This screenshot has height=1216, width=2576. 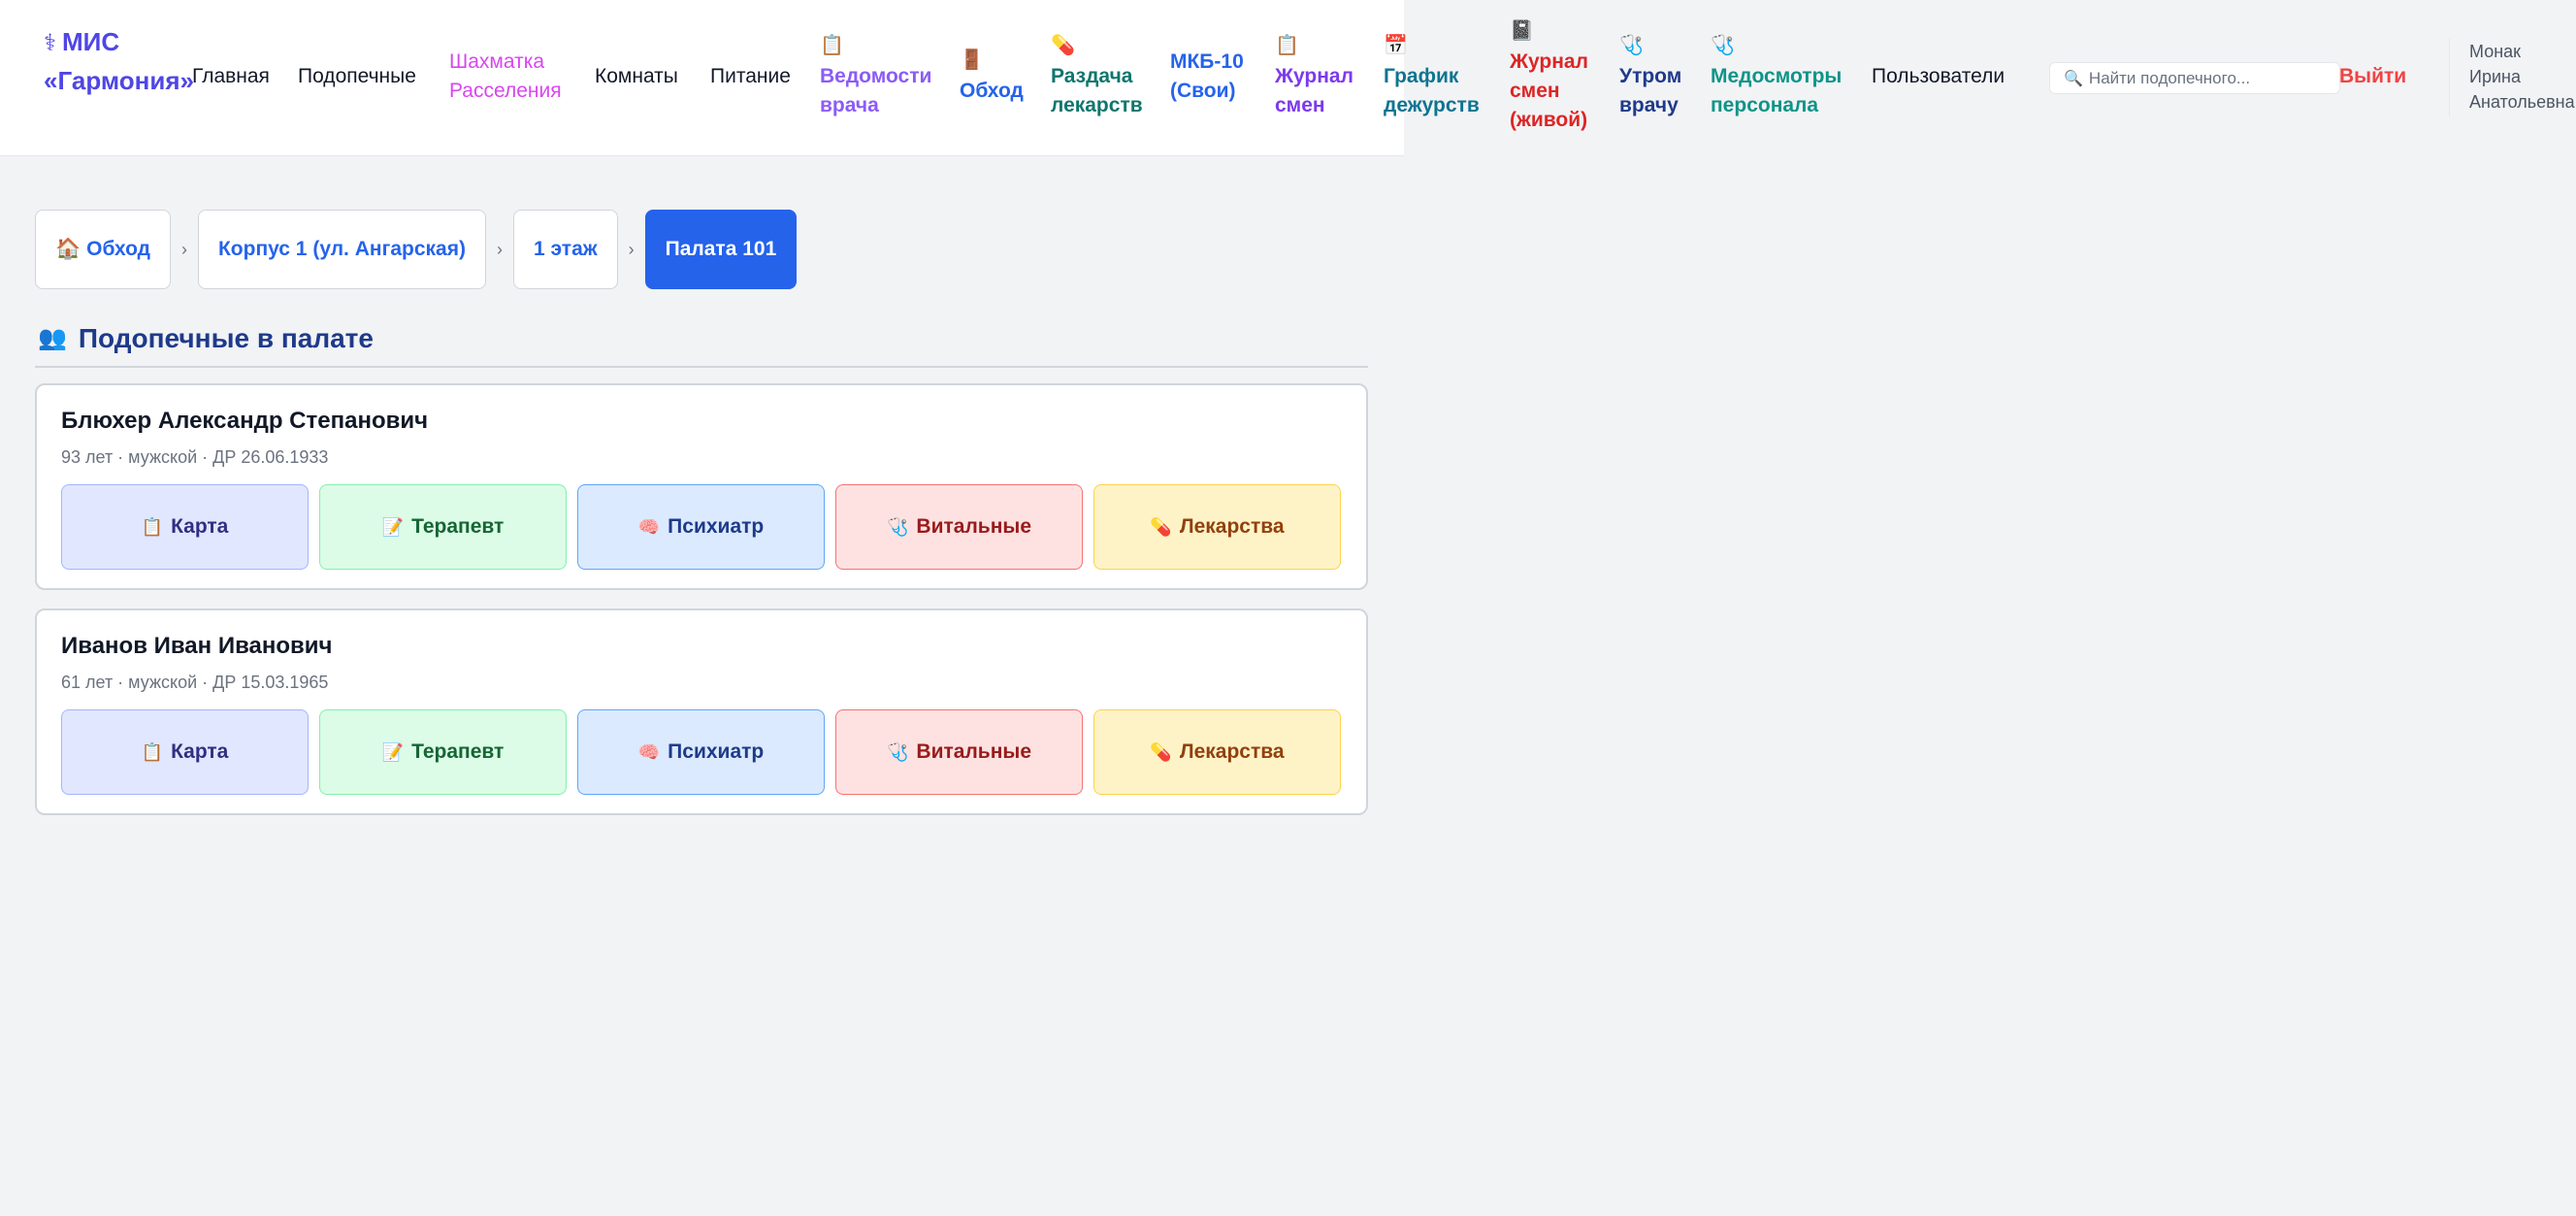 I want to click on breadcrumb-rounds: 🏠 Обход, so click(x=103, y=249).